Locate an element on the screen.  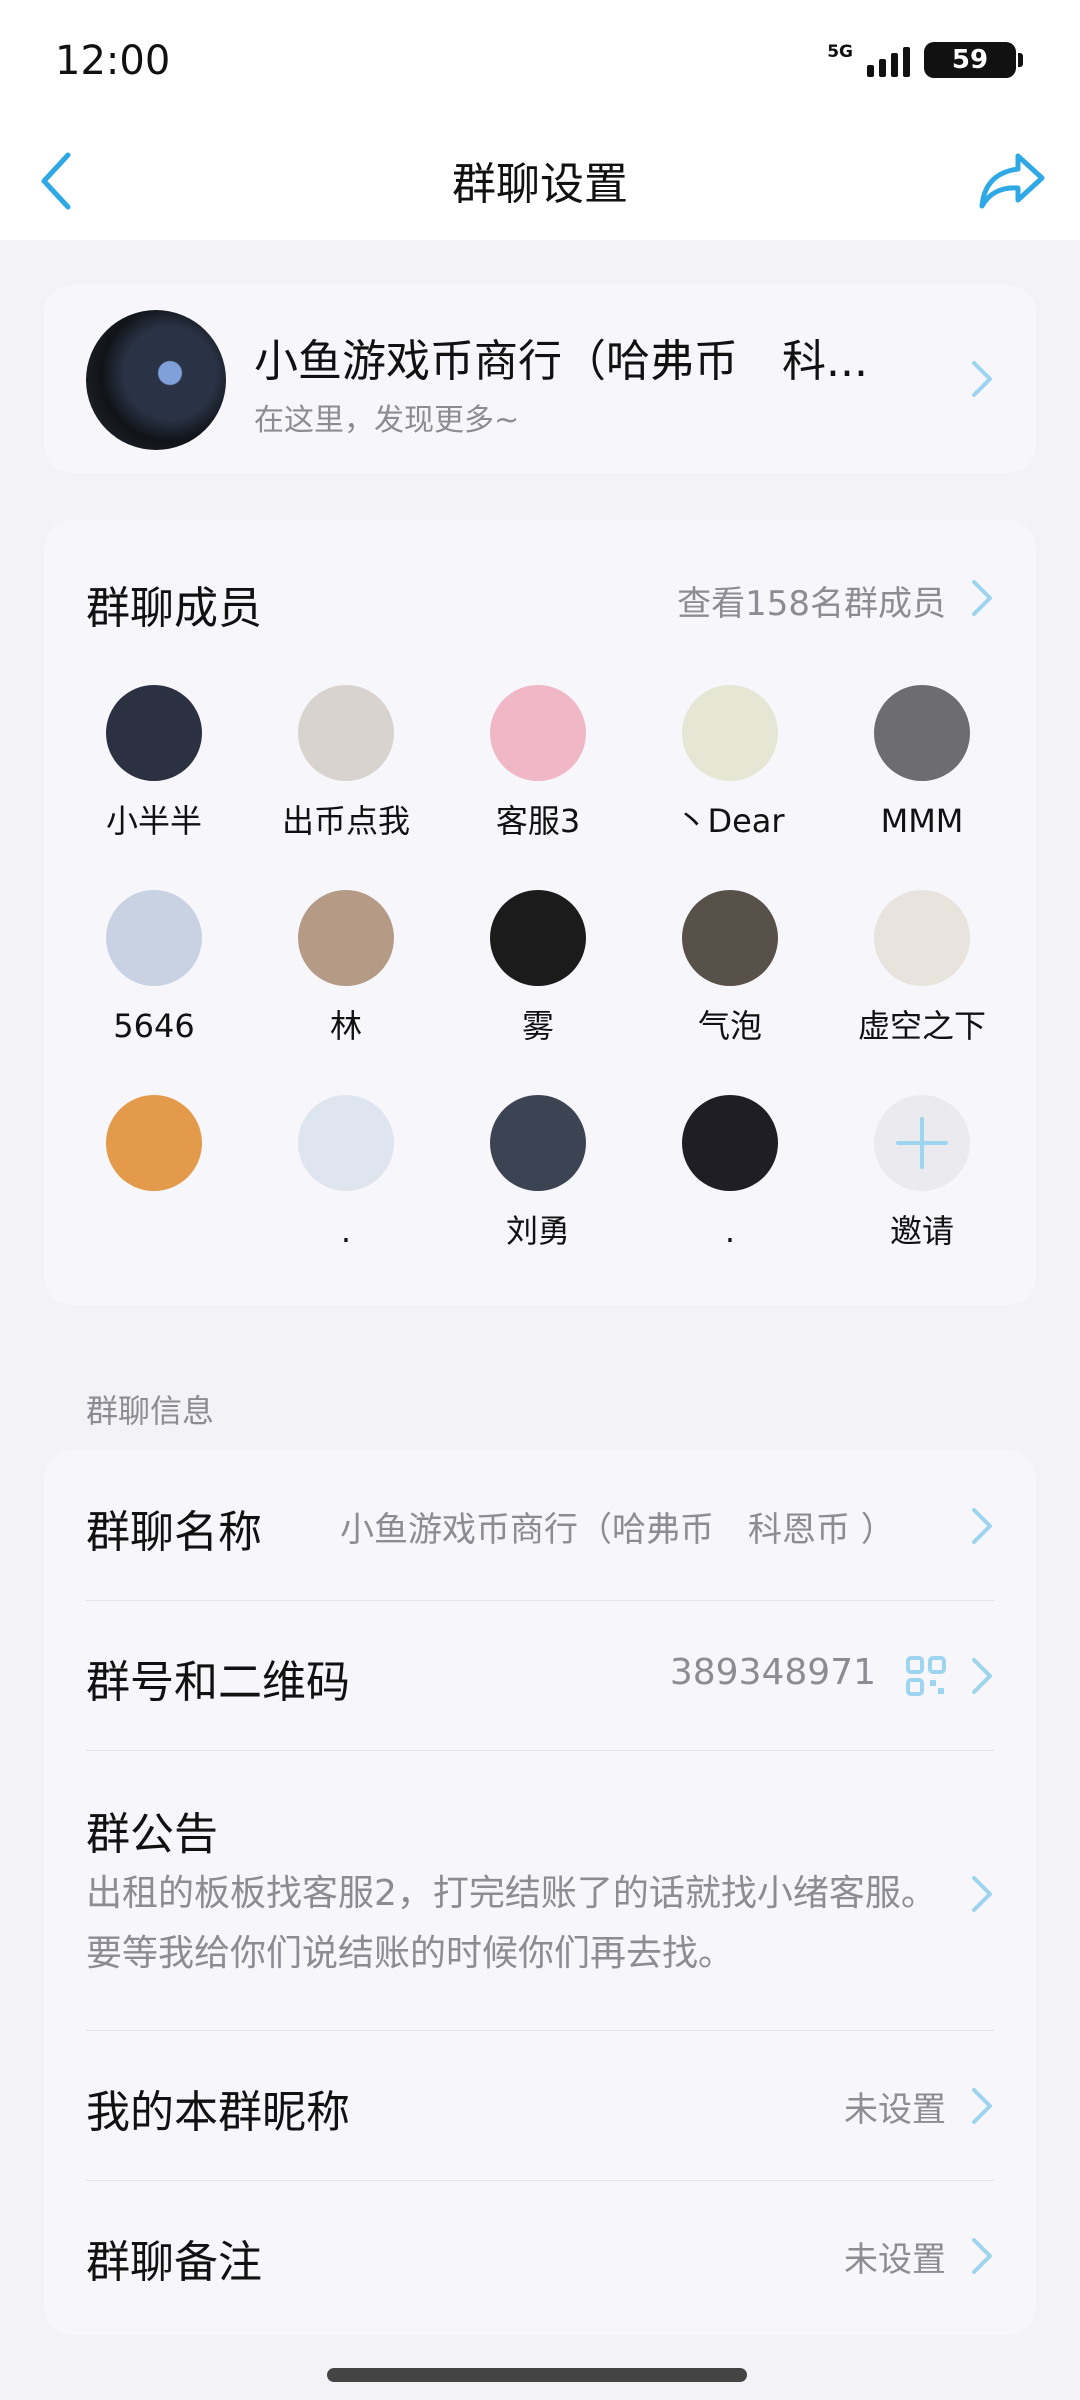
member-item: 小半半 is located at coordinates (154, 763).